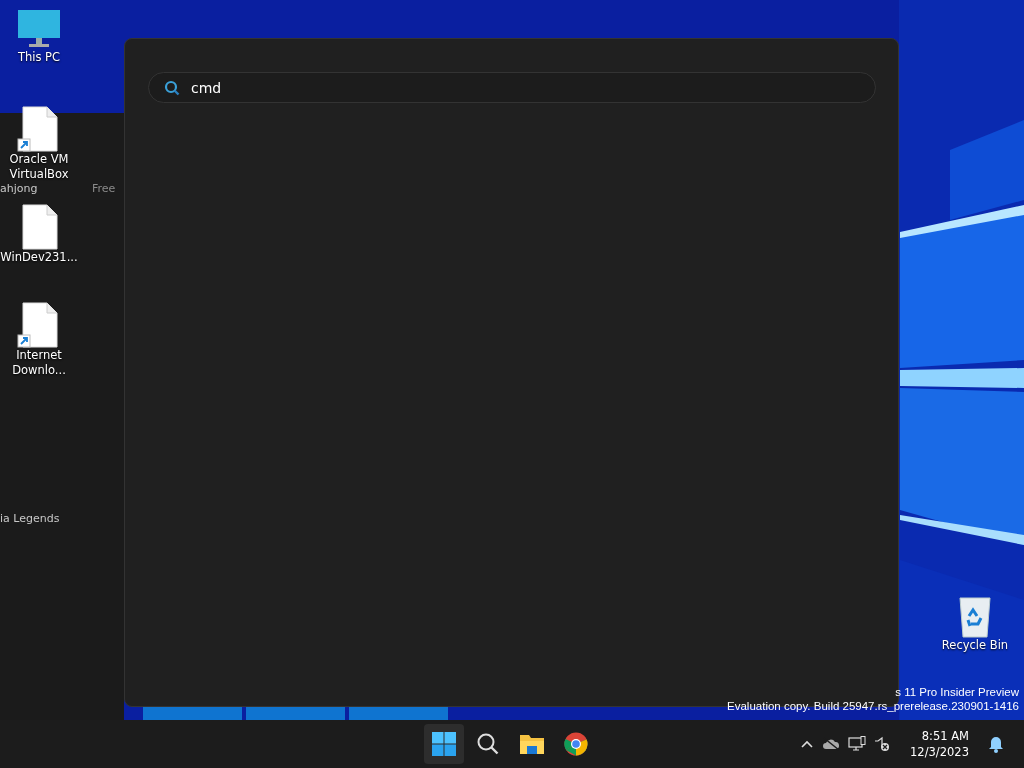  What do you see at coordinates (873, 706) in the screenshot?
I see `watermark-text: Evaluation copy. Build 25947.rs_prerelease.230901-1416` at bounding box center [873, 706].